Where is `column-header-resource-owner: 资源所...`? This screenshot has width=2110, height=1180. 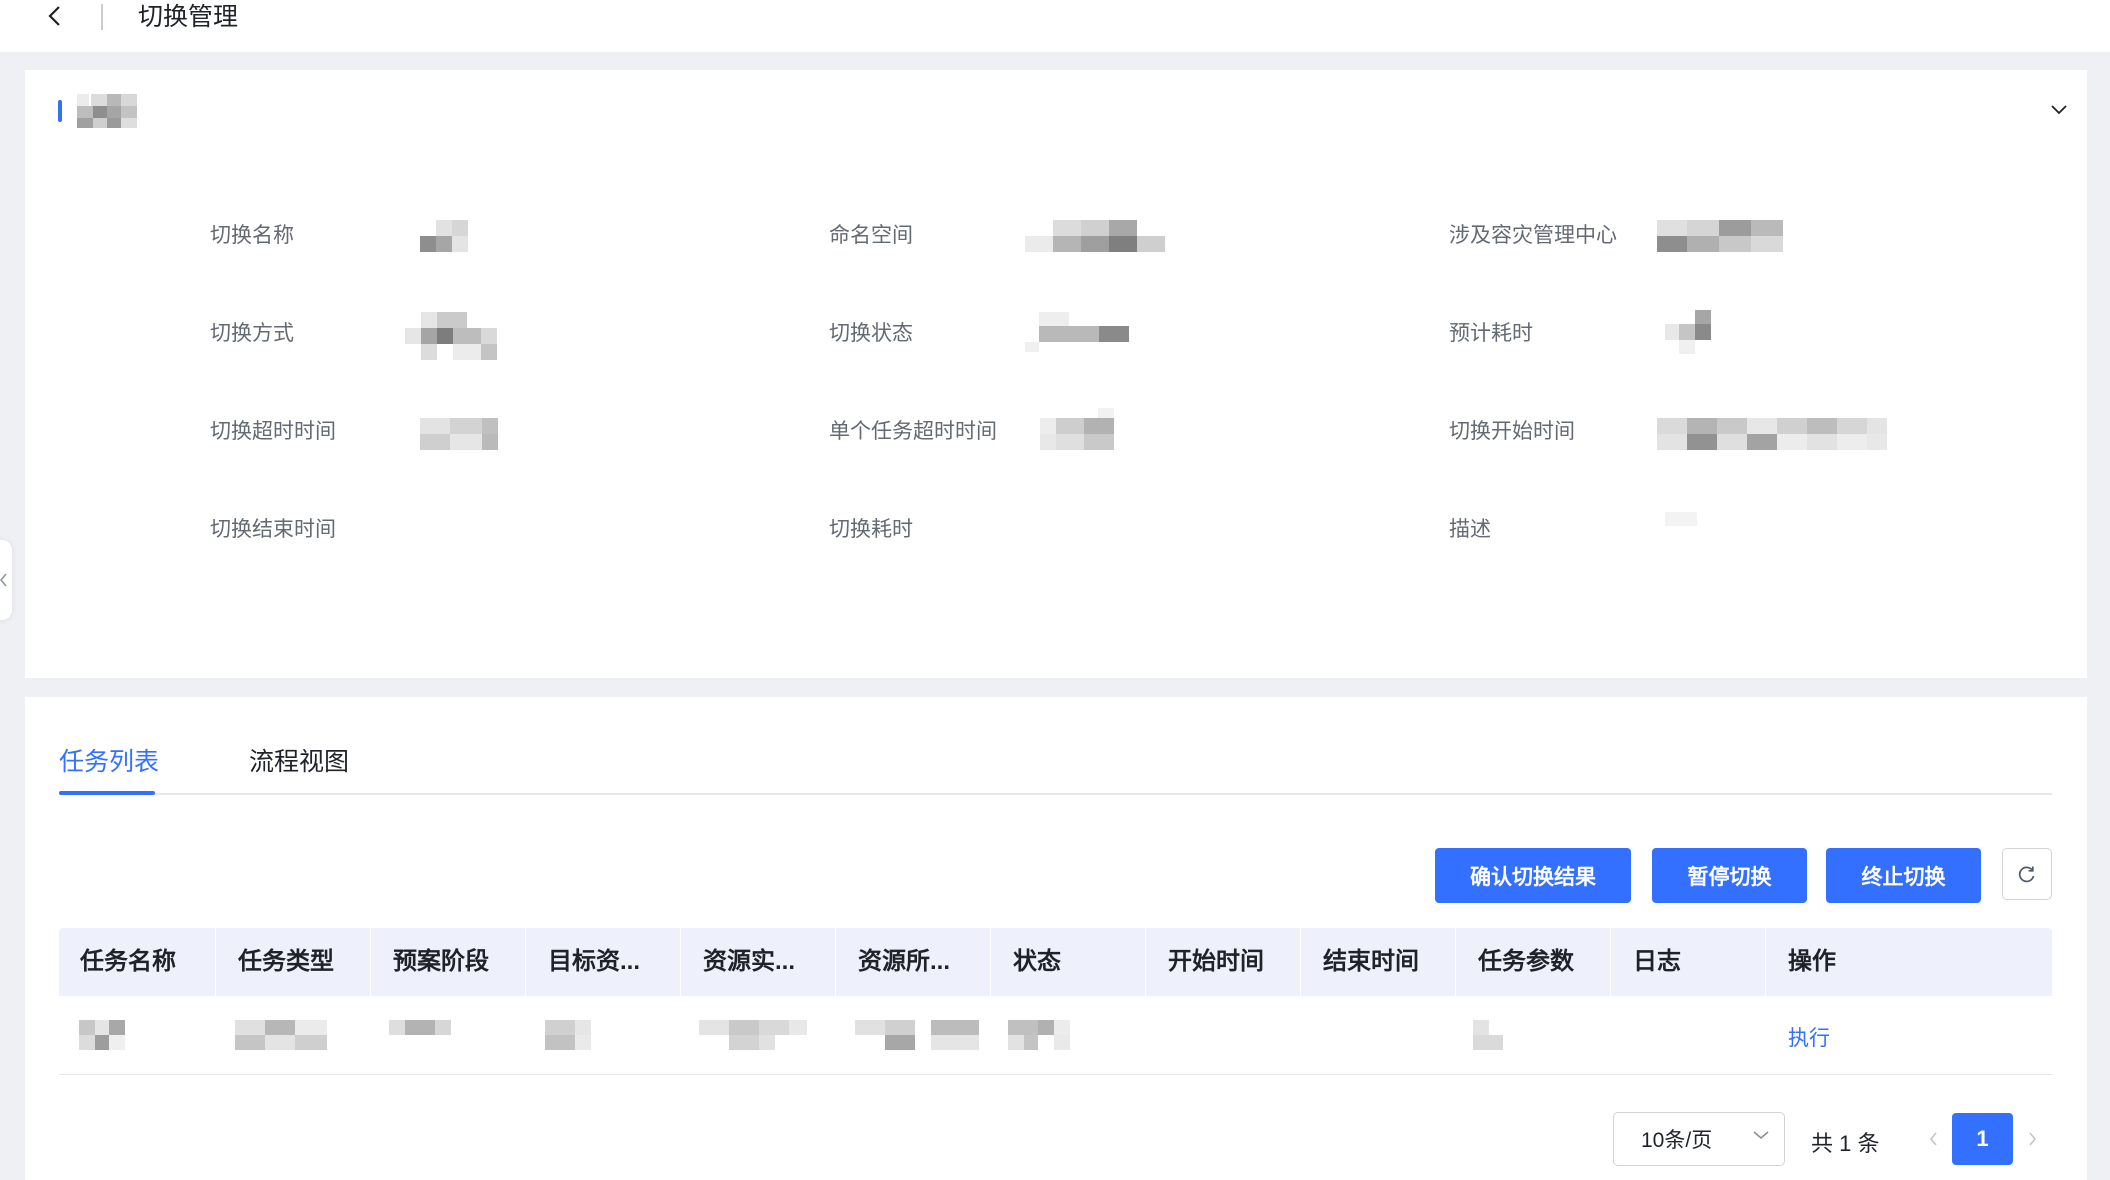
column-header-resource-owner: 资源所... is located at coordinates (914, 962).